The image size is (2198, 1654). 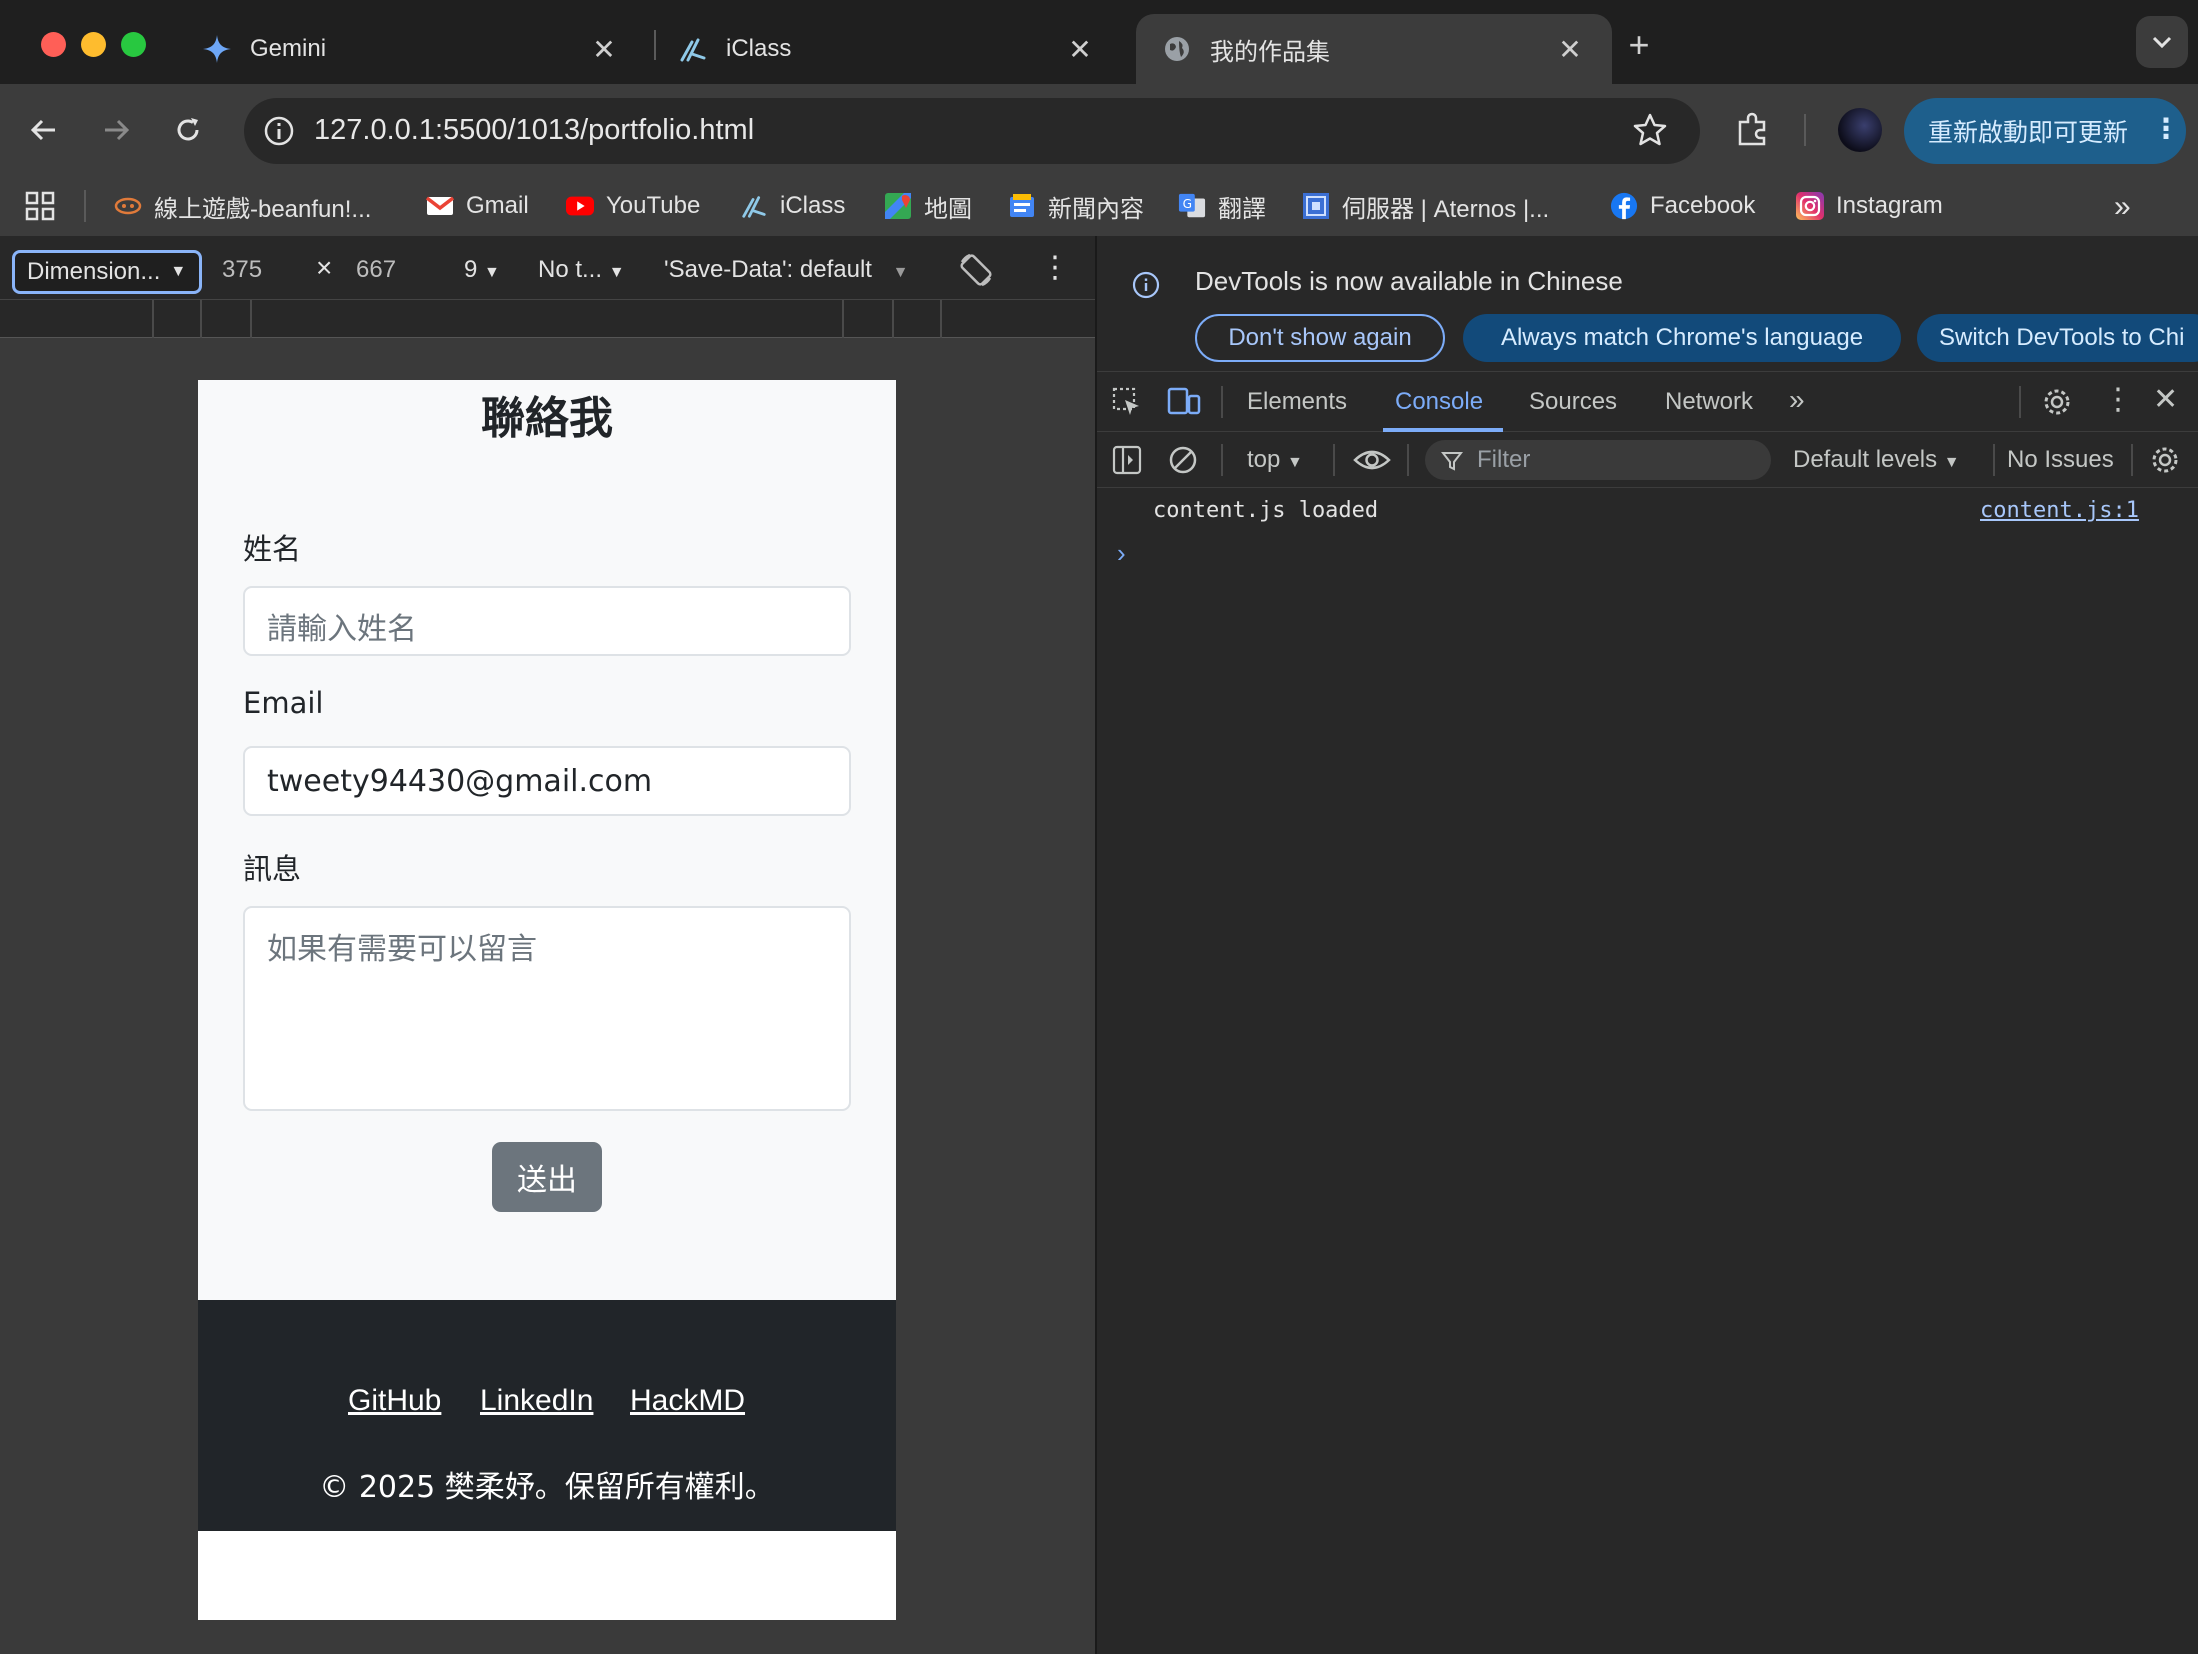 I want to click on maps-icon, so click(x=898, y=206).